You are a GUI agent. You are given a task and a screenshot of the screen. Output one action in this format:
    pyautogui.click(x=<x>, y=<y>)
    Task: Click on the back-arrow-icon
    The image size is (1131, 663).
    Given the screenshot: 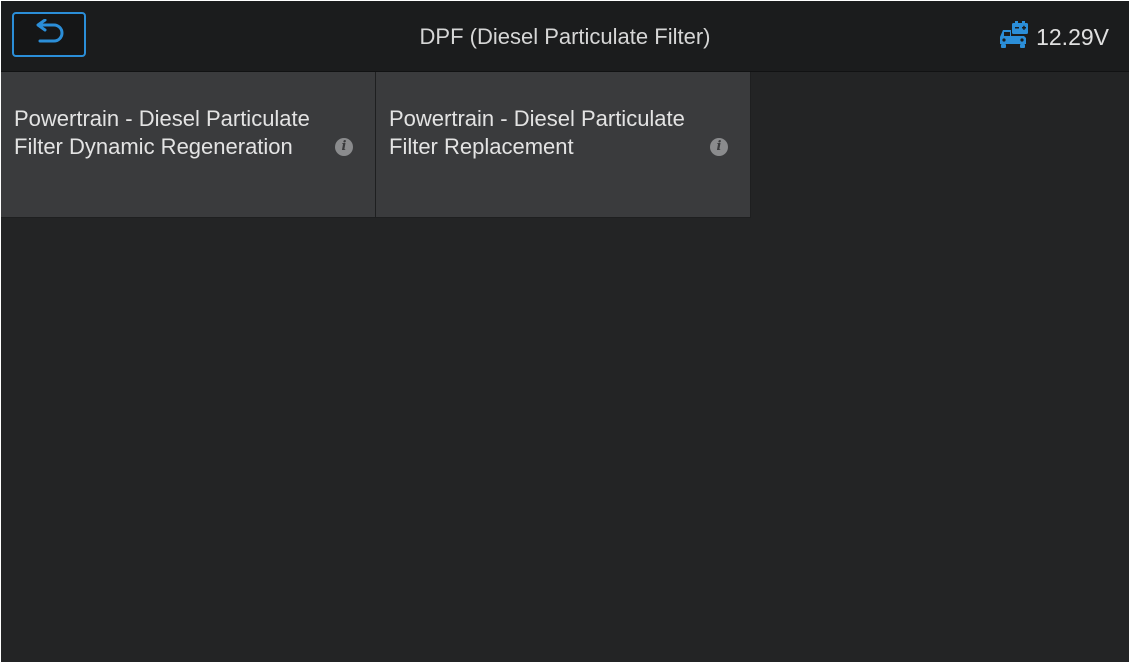 What is the action you would take?
    pyautogui.click(x=49, y=34)
    